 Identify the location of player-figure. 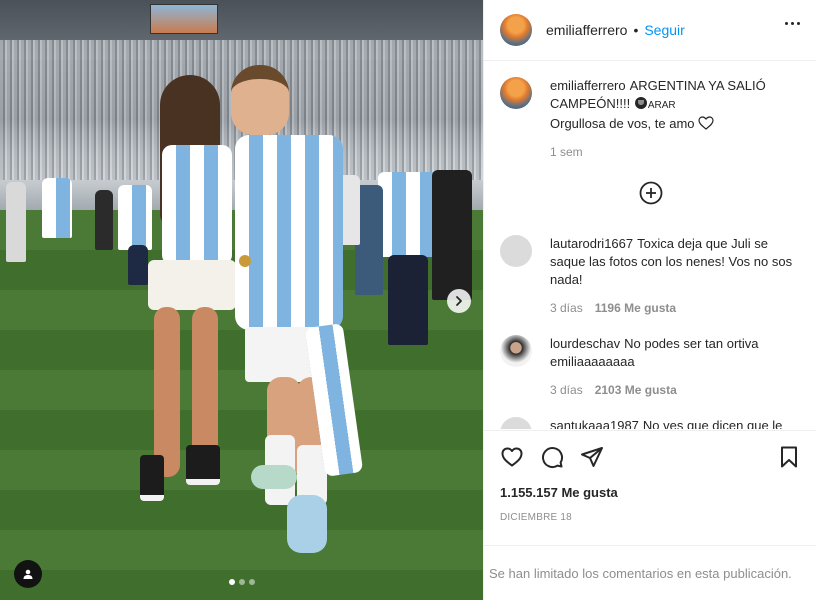
(295, 312).